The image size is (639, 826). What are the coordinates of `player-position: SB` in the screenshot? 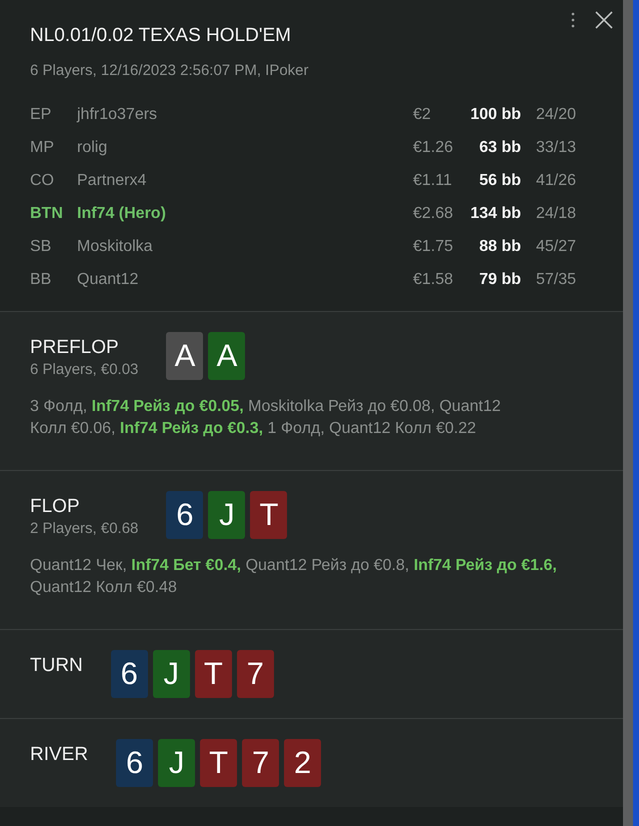 It's located at (41, 247).